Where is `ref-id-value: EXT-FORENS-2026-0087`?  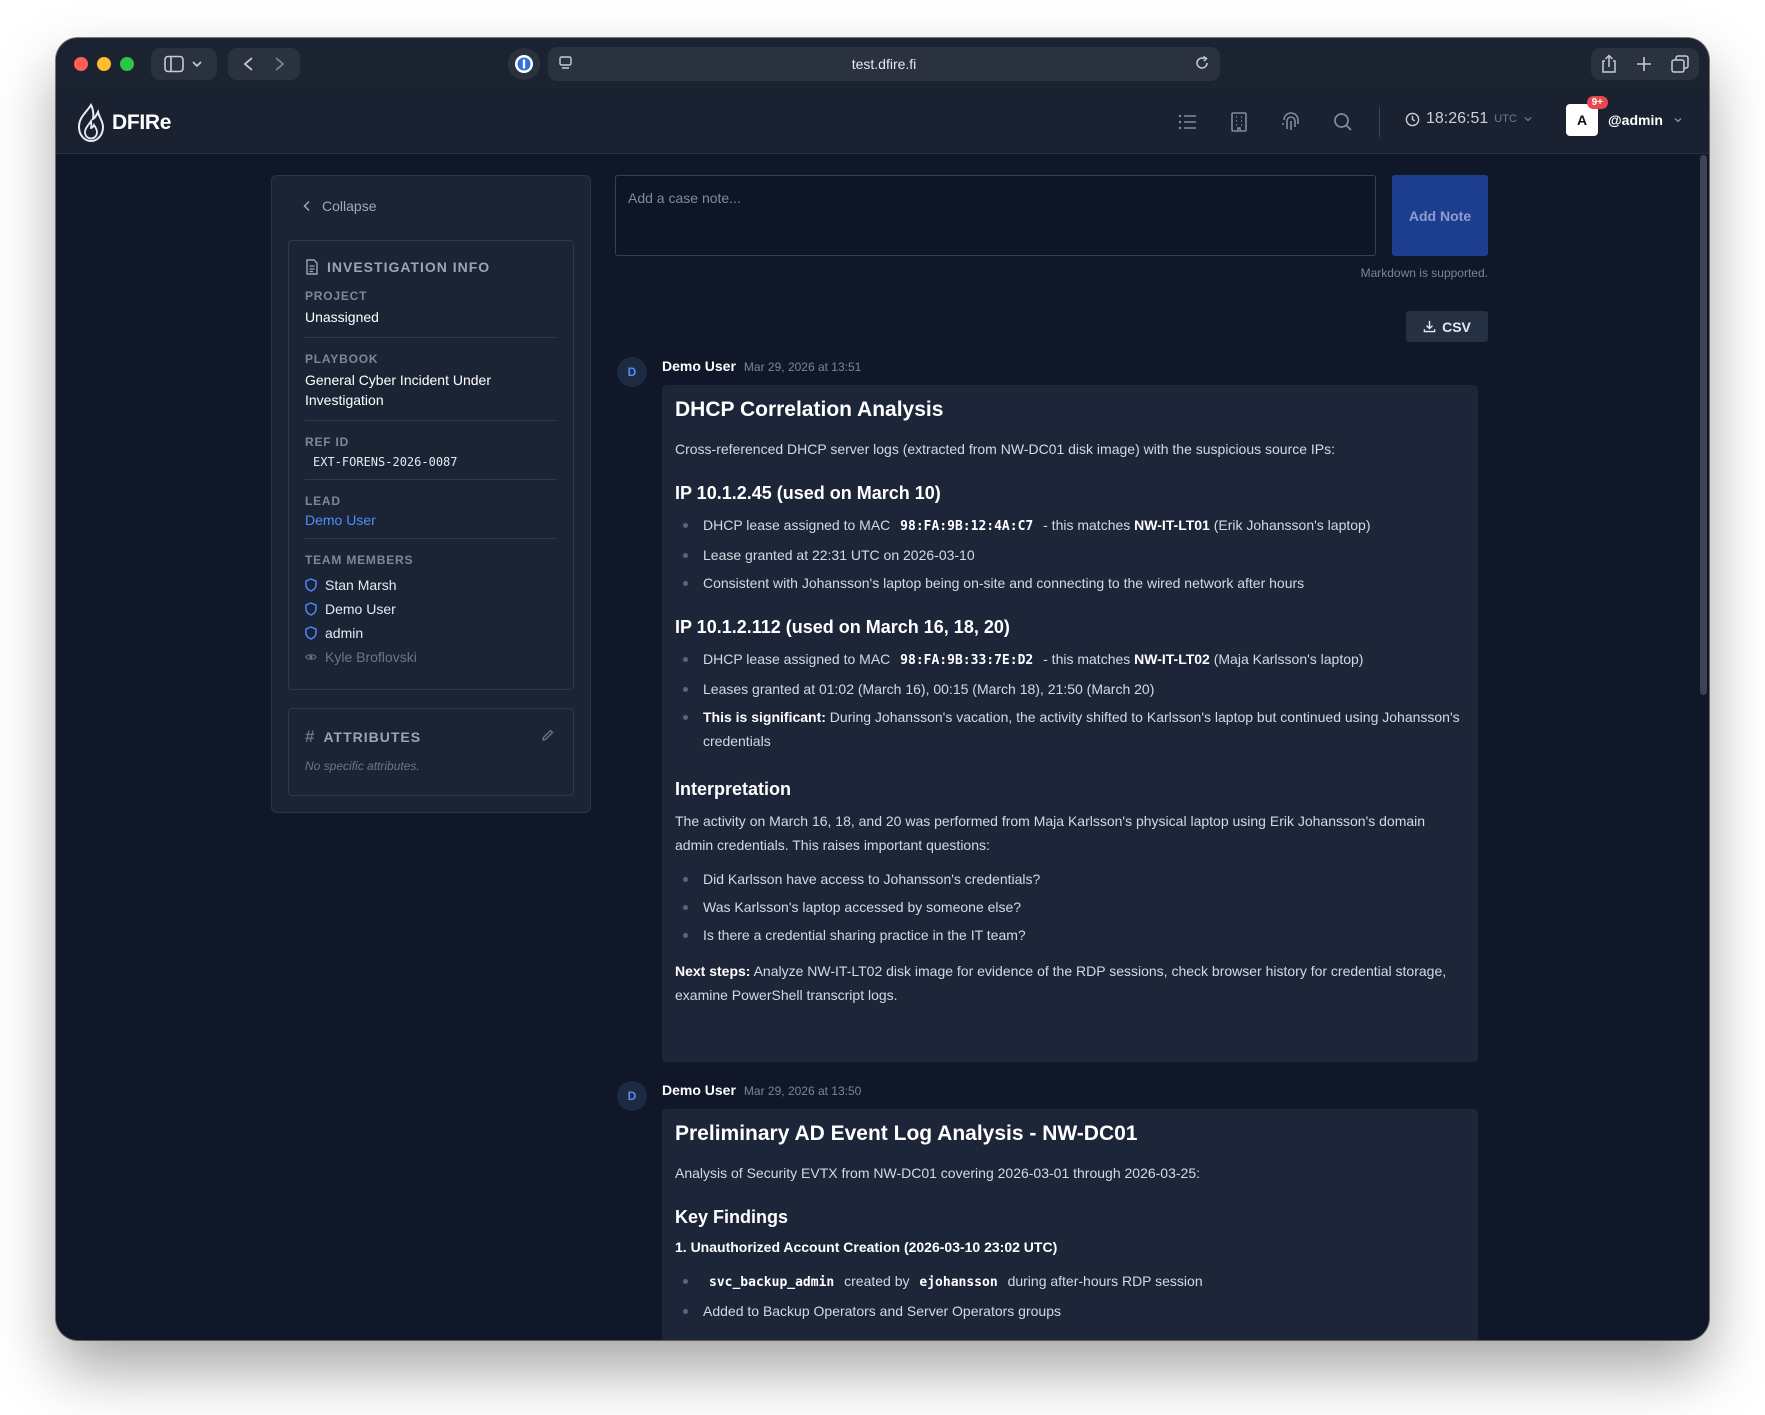 ref-id-value: EXT-FORENS-2026-0087 is located at coordinates (385, 462).